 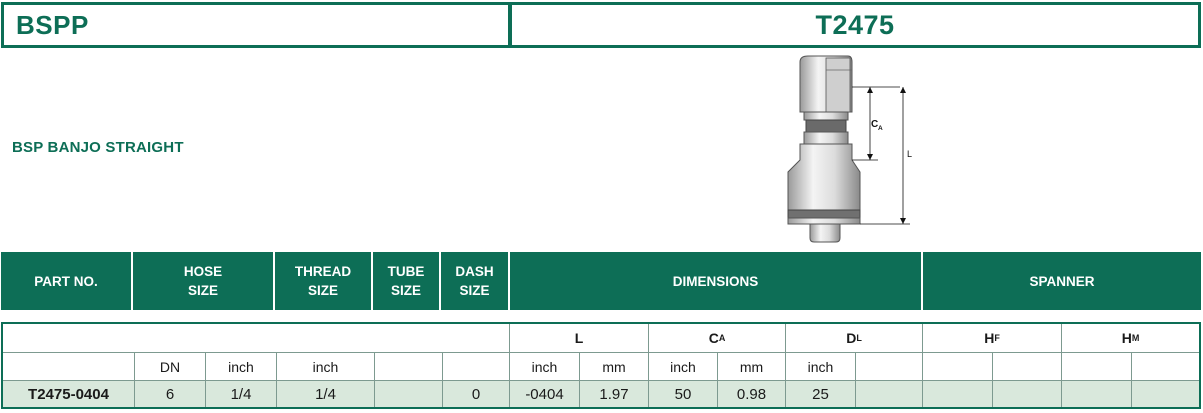 I want to click on dimension-ca-subscript: A, so click(x=880, y=128).